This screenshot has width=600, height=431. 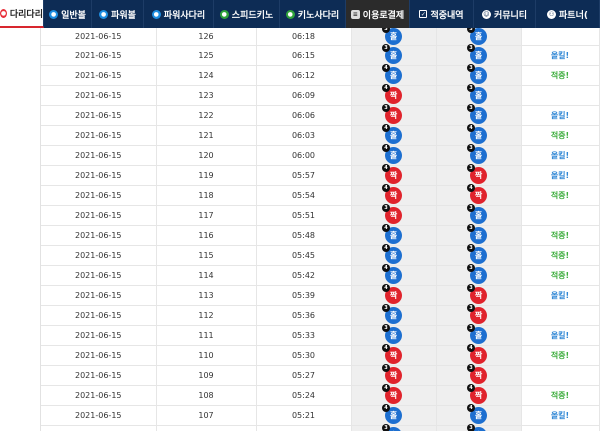 I want to click on time-cell: 05:33, so click(x=304, y=335).